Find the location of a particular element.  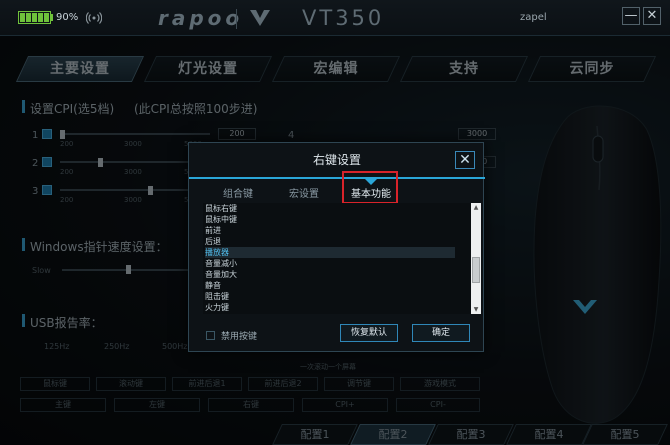

dialog-divider is located at coordinates (337, 178).